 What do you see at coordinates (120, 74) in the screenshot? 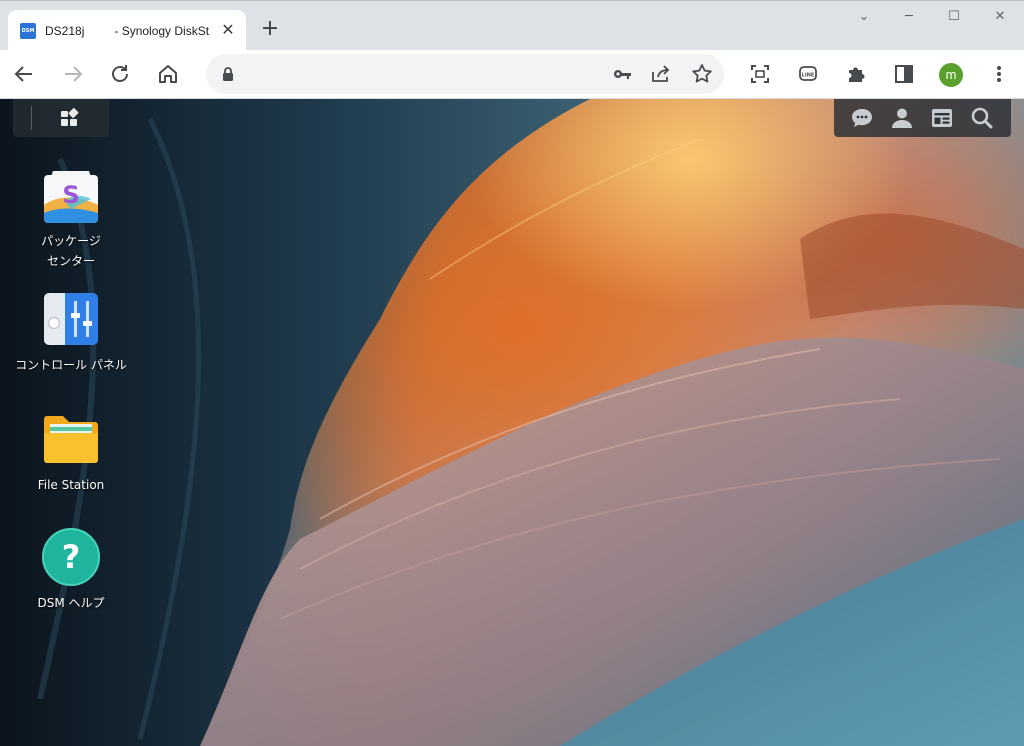
I see `reload-icon` at bounding box center [120, 74].